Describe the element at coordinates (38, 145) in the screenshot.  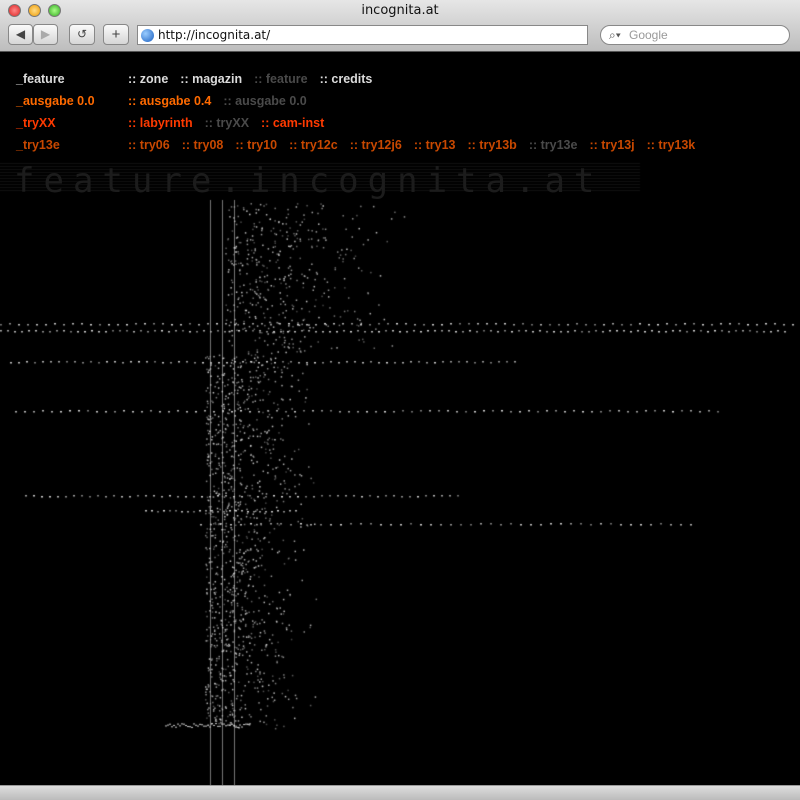
I see `nav-section-link: _try13e` at that location.